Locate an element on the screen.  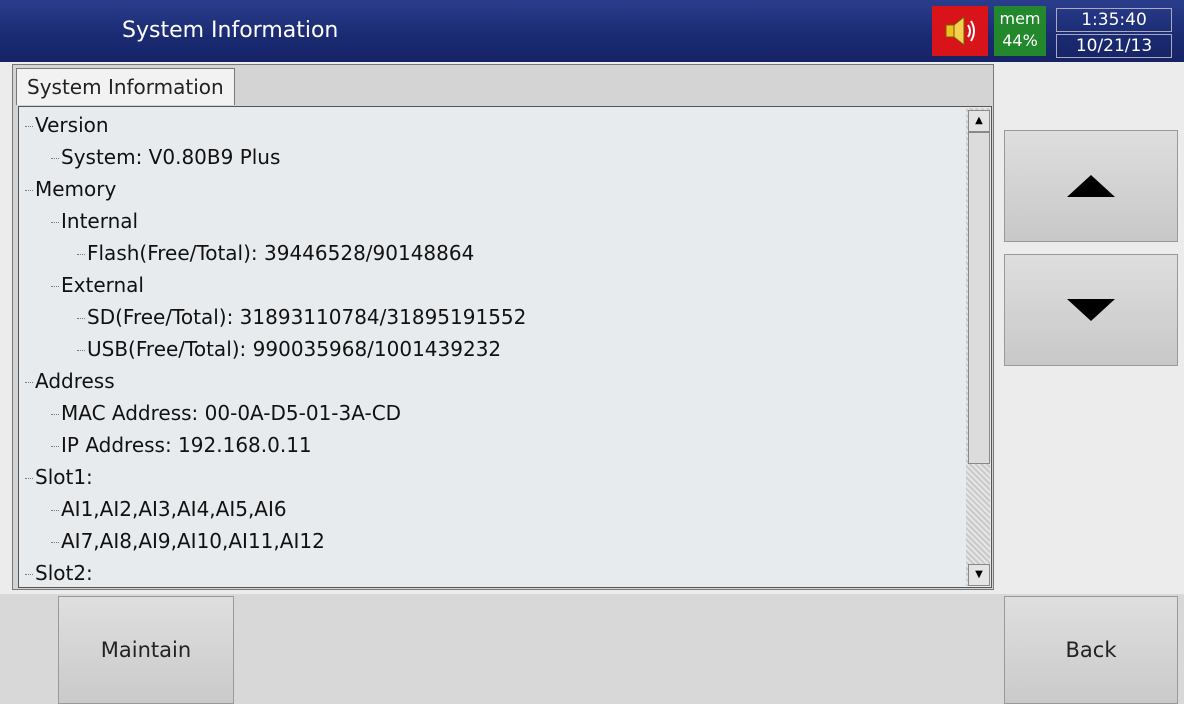
tree-item: Flash(Free/Total): 39446528/90148864 is located at coordinates (275, 253).